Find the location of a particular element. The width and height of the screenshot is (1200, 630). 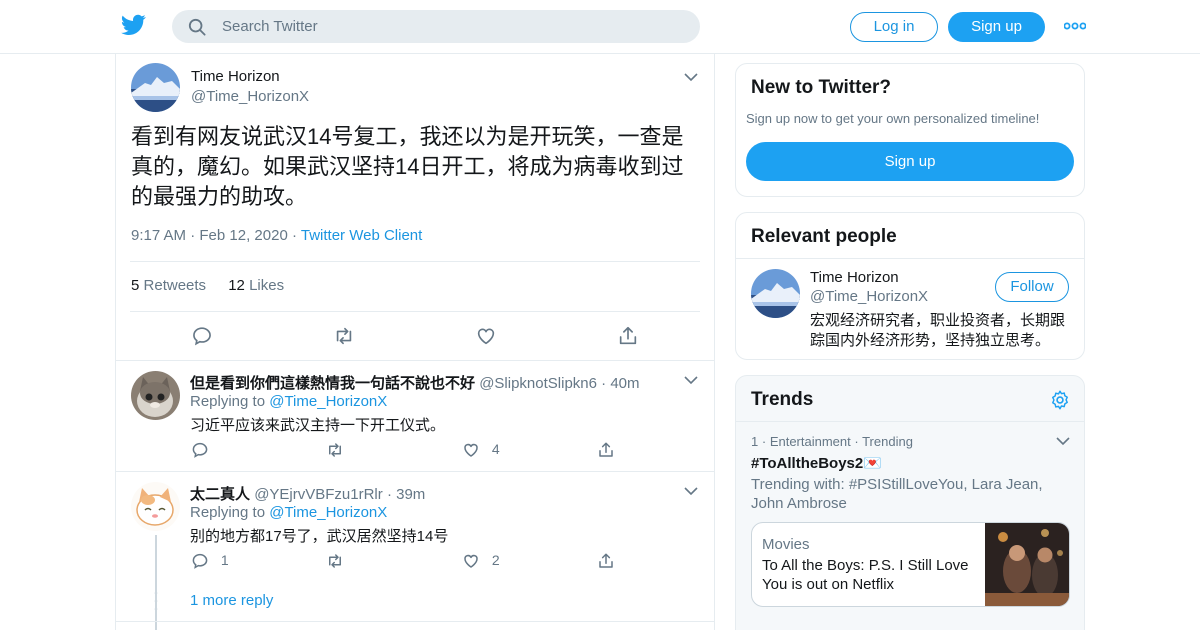

like-stat: 12 Likes is located at coordinates (256, 285).